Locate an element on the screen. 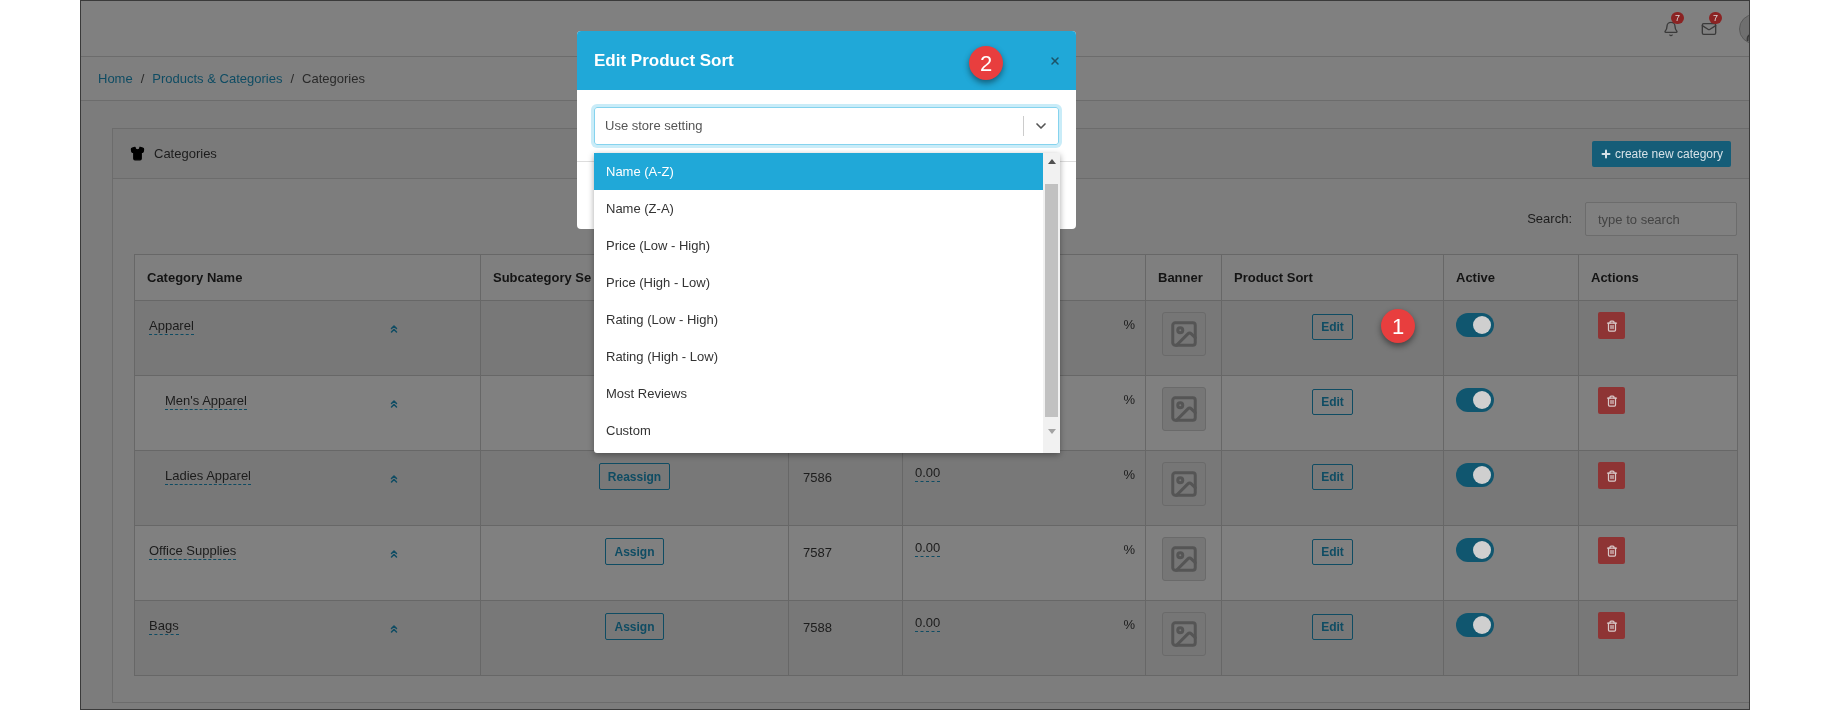  shirt-icon is located at coordinates (137, 153).